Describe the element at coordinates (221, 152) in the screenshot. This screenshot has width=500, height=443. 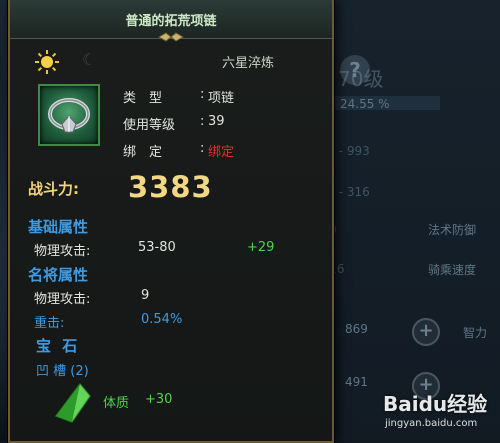
I see `bind-value: 绑定` at that location.